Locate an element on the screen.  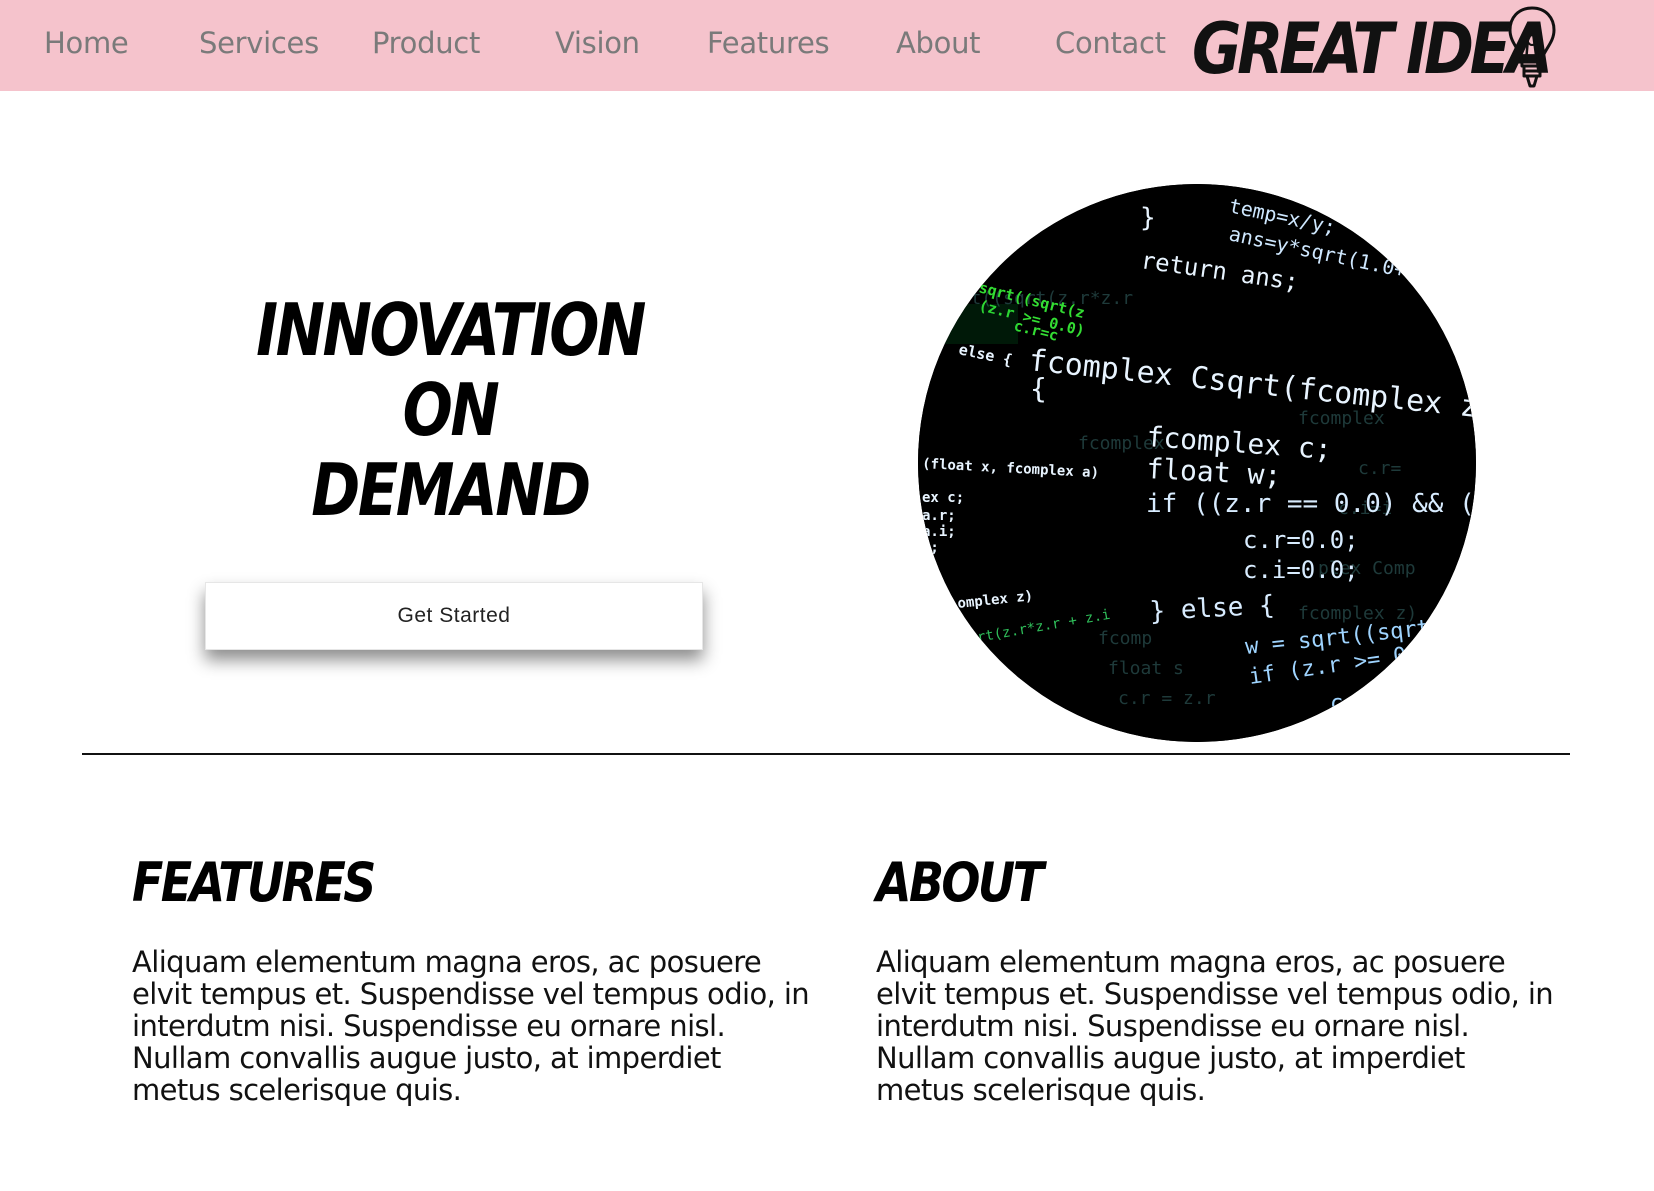
nav-link-home: Home is located at coordinates (86, 43).